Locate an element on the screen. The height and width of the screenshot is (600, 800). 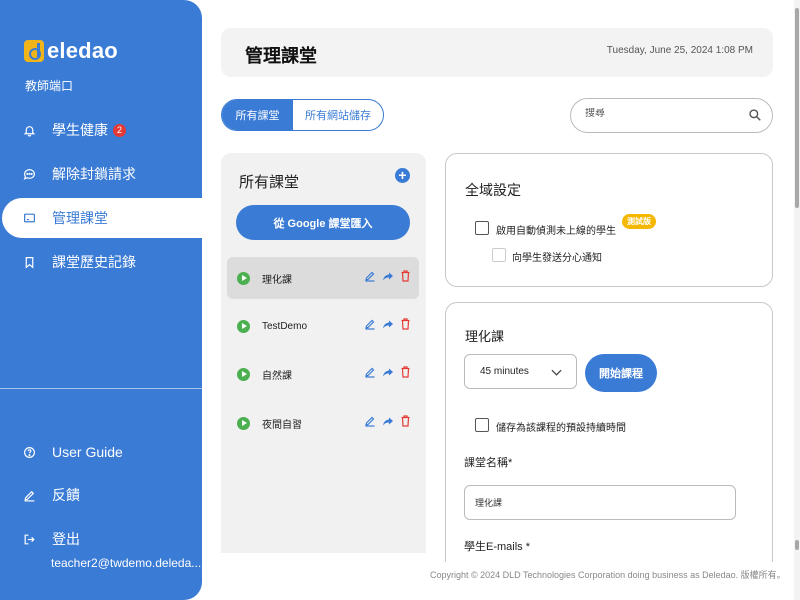
class-name: 夜間自習 is located at coordinates (282, 425).